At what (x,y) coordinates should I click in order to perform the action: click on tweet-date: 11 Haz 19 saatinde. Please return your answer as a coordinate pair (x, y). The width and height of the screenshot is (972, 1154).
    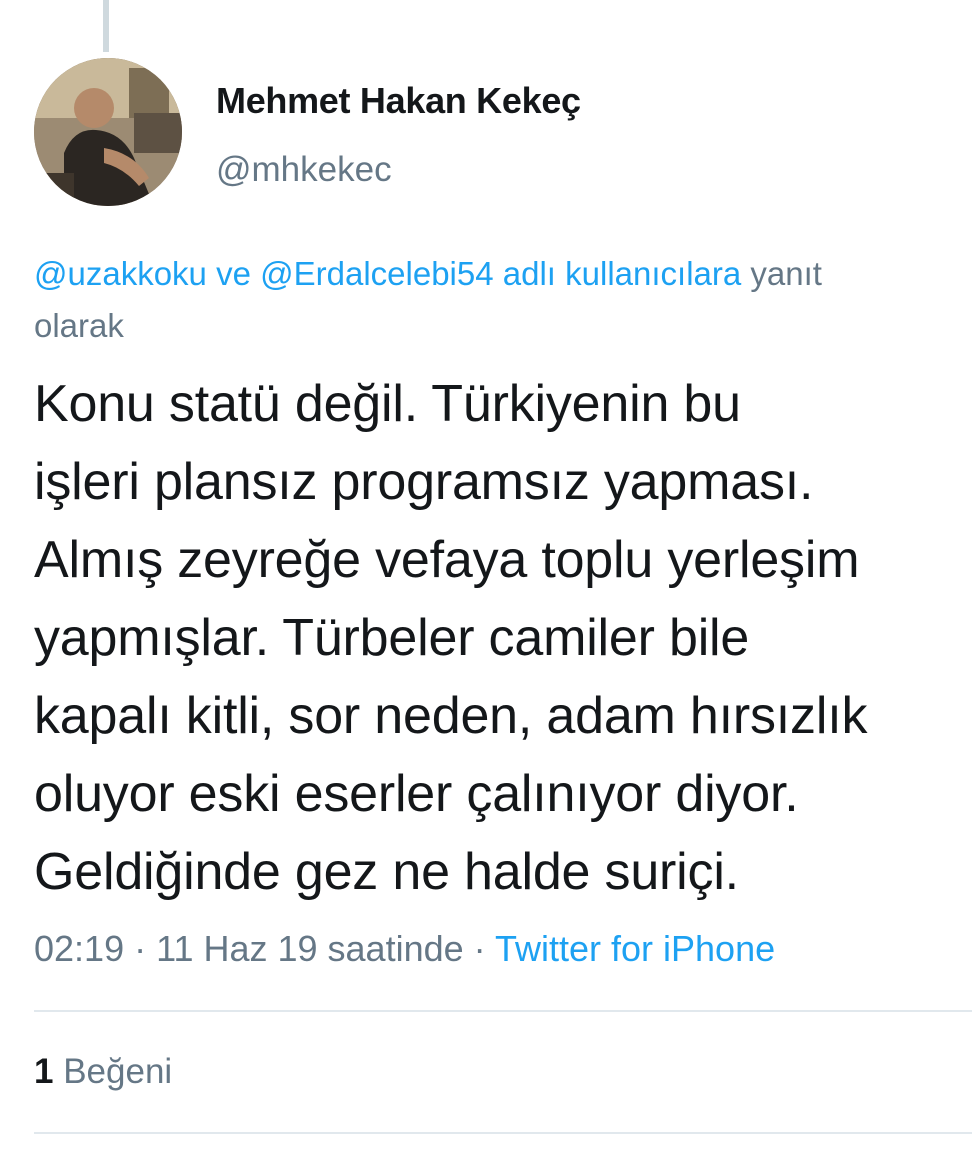
    Looking at the image, I should click on (310, 948).